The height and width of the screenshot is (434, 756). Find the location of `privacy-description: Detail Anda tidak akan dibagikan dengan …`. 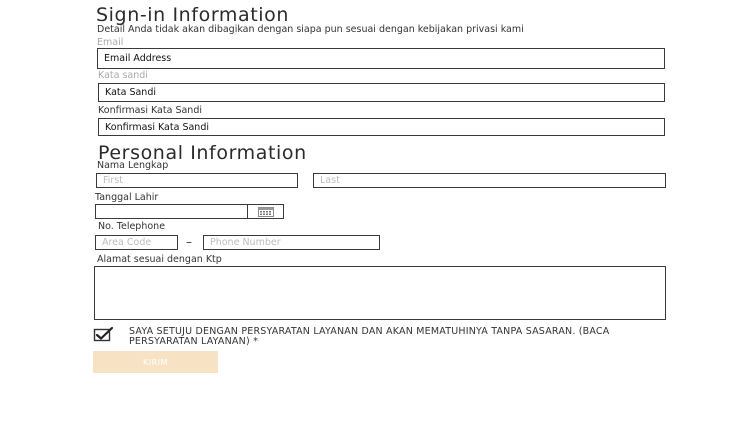

privacy-description: Detail Anda tidak akan dibagikan dengan … is located at coordinates (310, 29).